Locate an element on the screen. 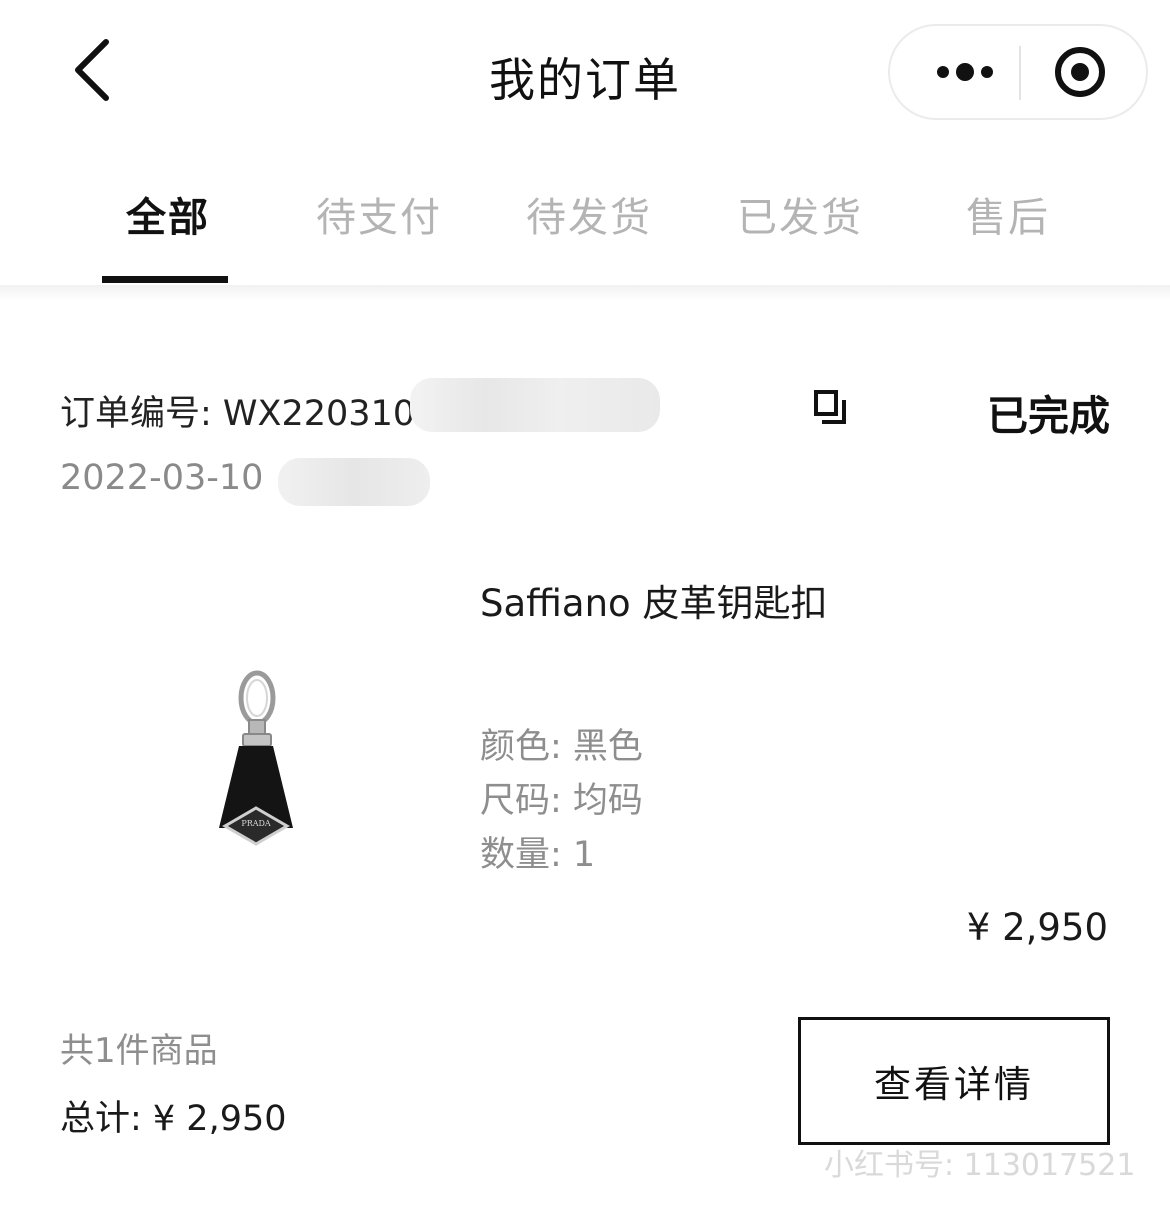 This screenshot has width=1170, height=1211. copy-icon is located at coordinates (830, 407).